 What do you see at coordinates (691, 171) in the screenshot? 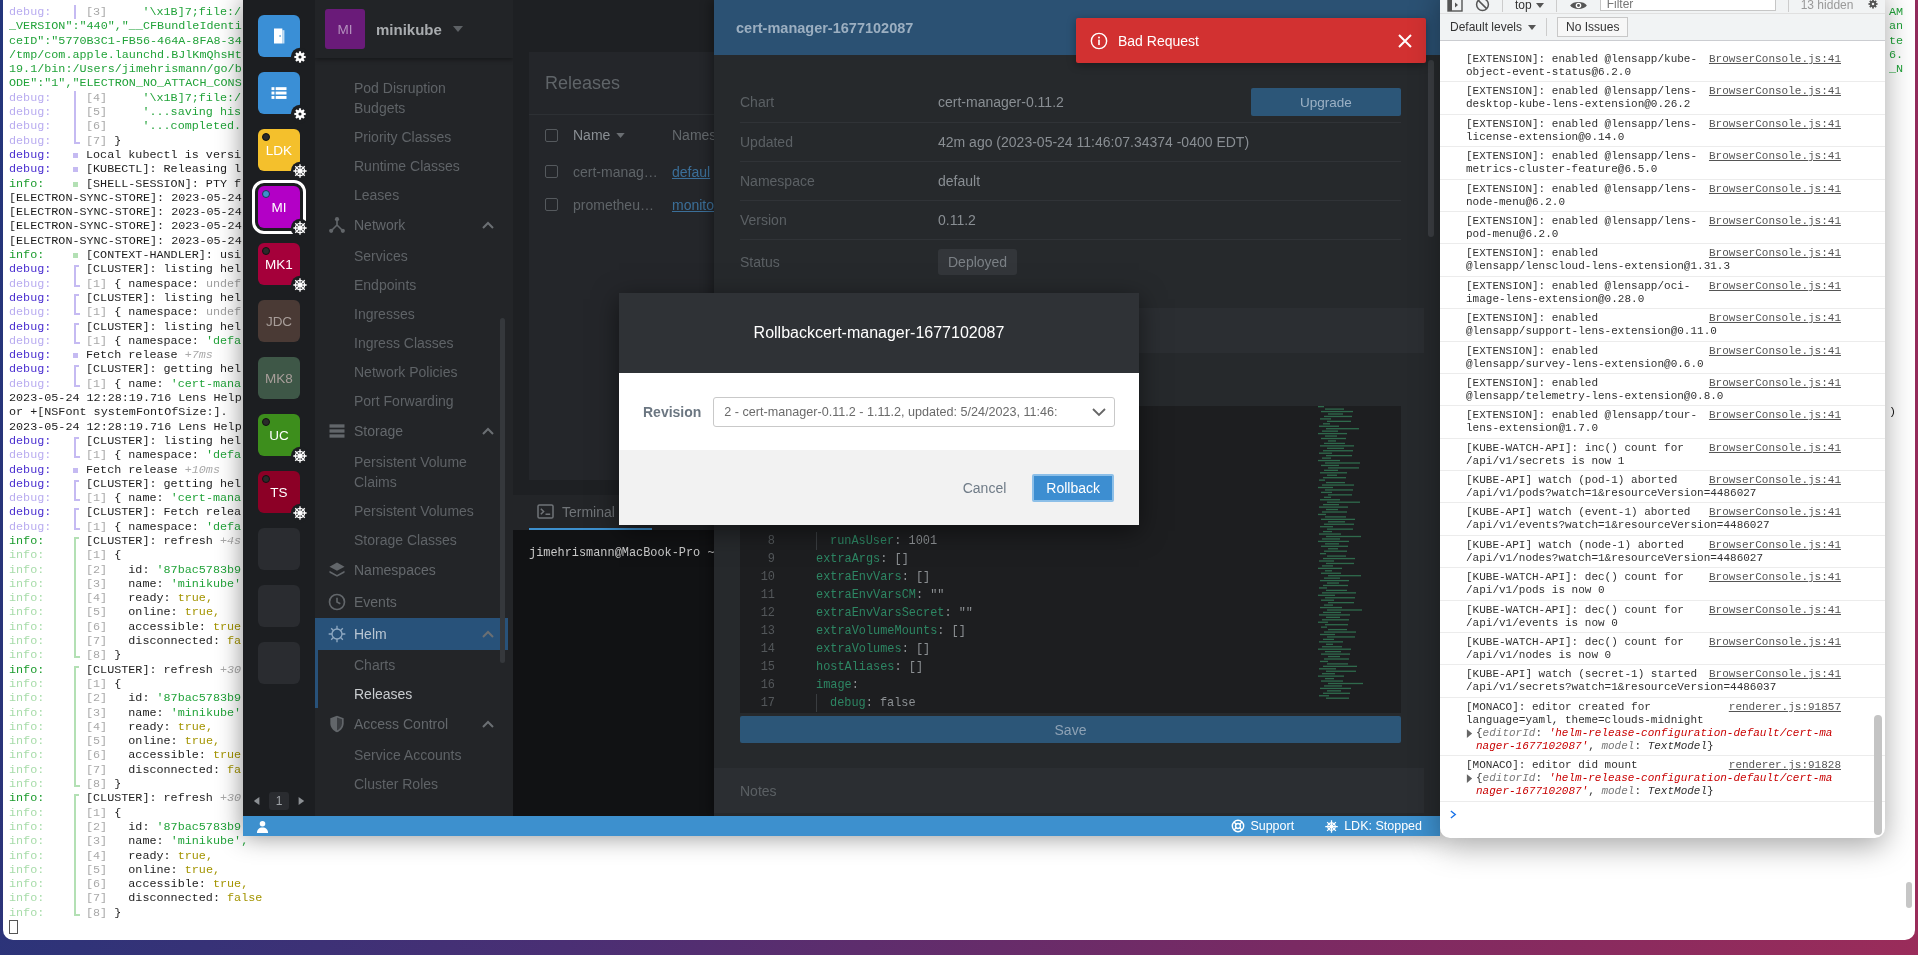
I see `namespace-link: defaul` at bounding box center [691, 171].